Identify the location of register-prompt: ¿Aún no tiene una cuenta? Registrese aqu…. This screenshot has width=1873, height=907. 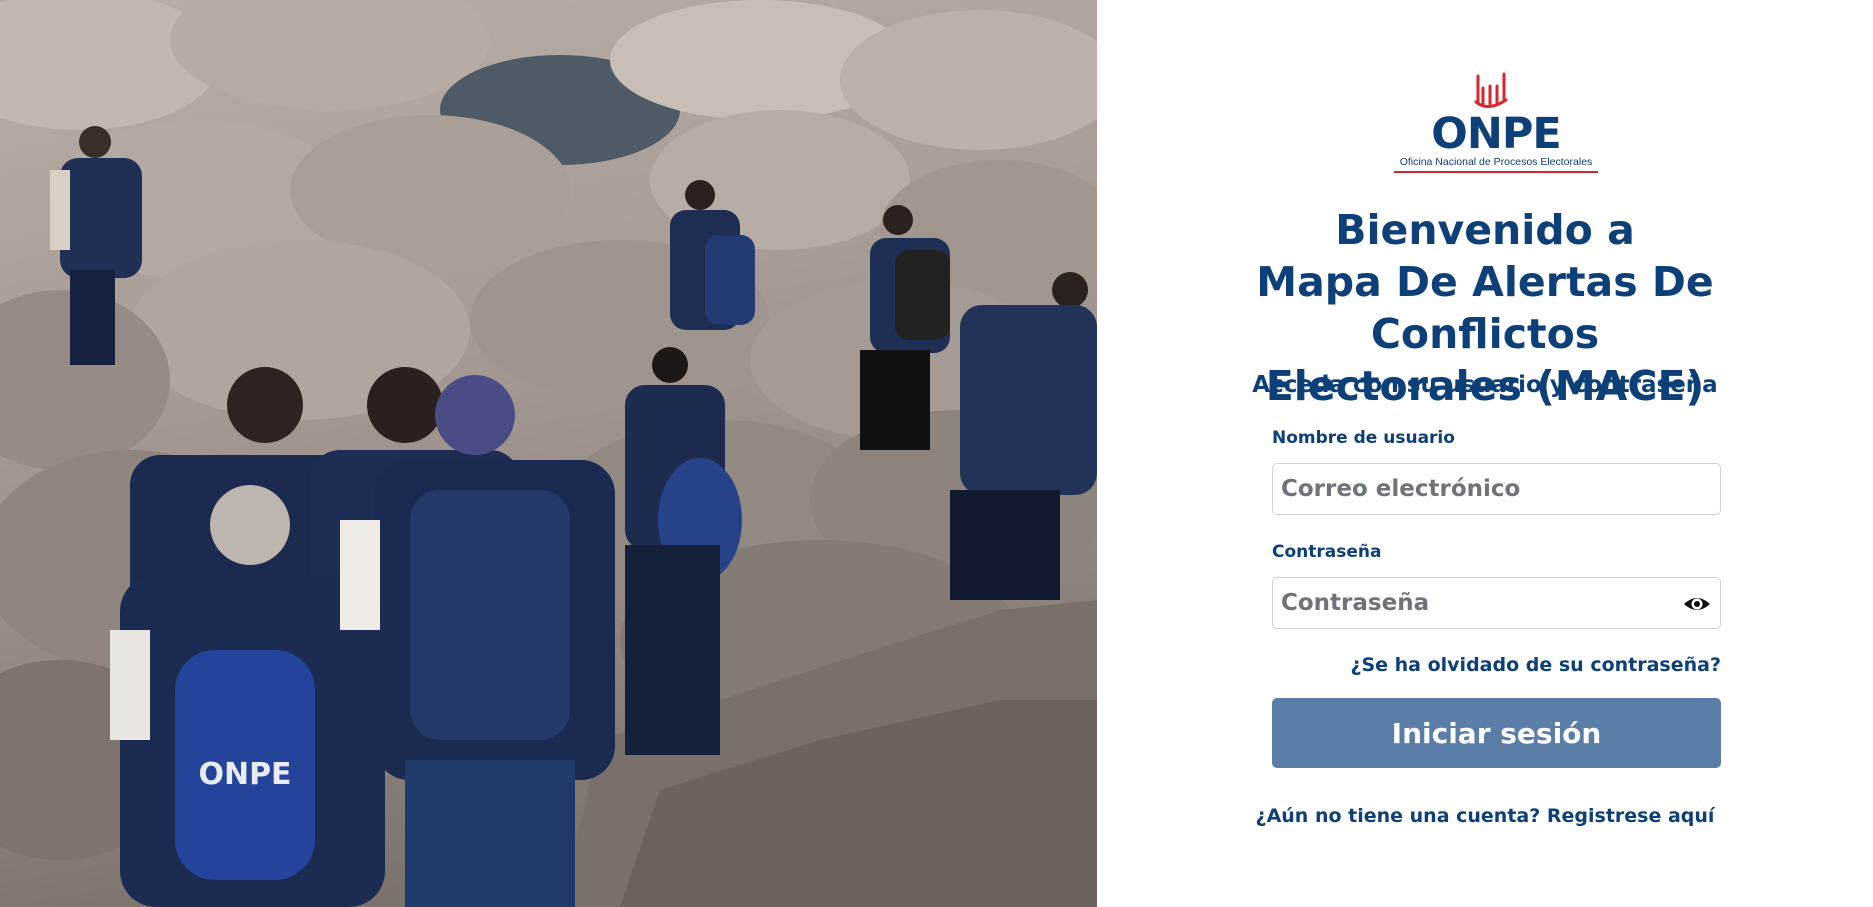
(1485, 816).